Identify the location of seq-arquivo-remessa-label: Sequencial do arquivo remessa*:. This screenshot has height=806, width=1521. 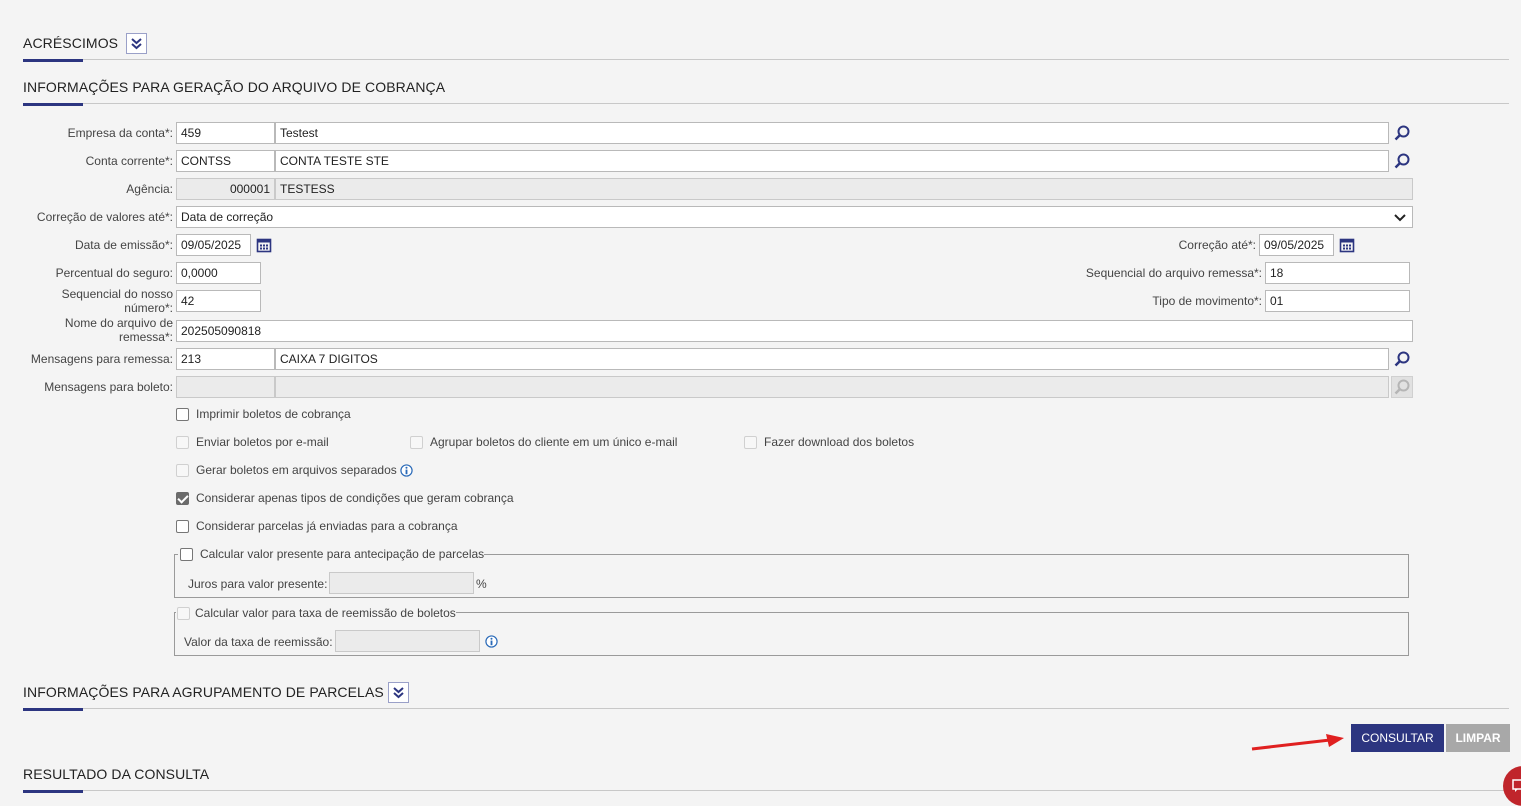
(1173, 273).